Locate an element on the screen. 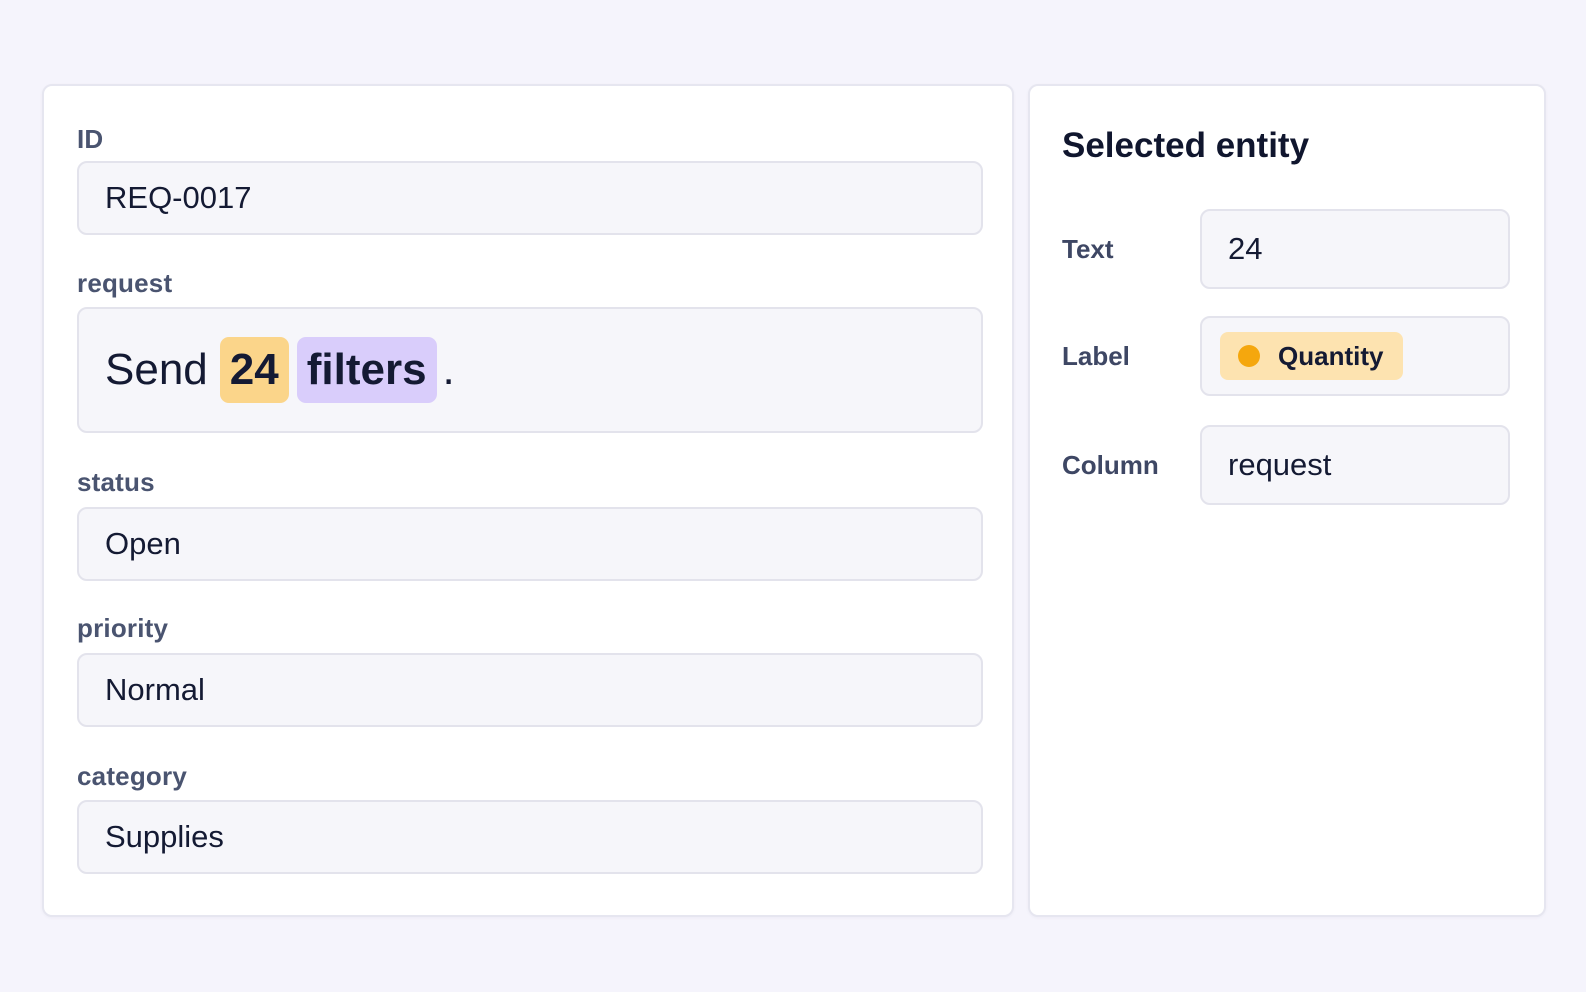 Image resolution: width=1586 pixels, height=992 pixels. id-label: ID is located at coordinates (90, 139).